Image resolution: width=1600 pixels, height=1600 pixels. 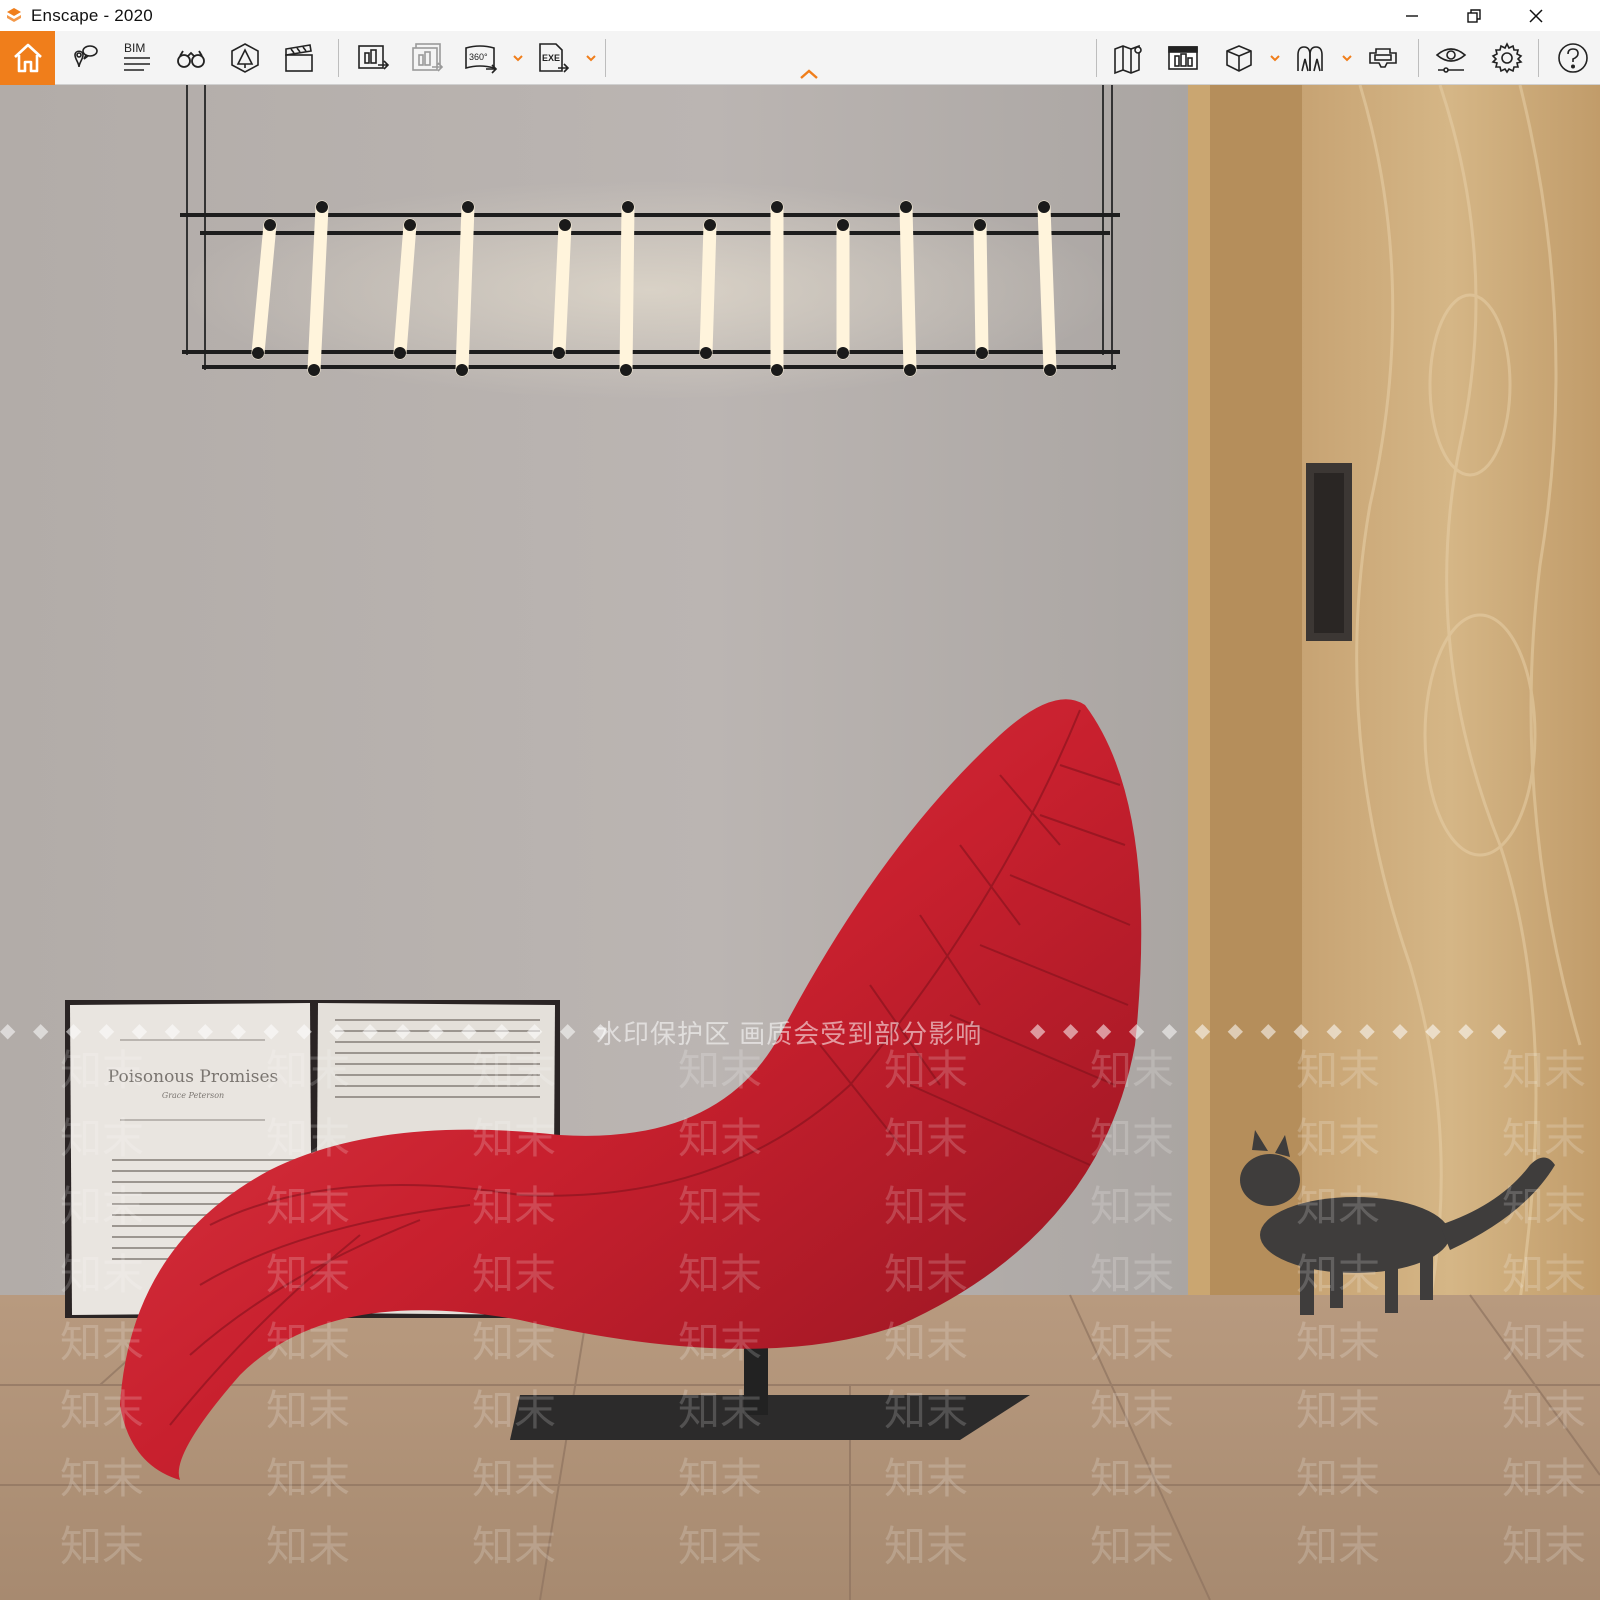 I want to click on video-editor-button, so click(x=299, y=58).